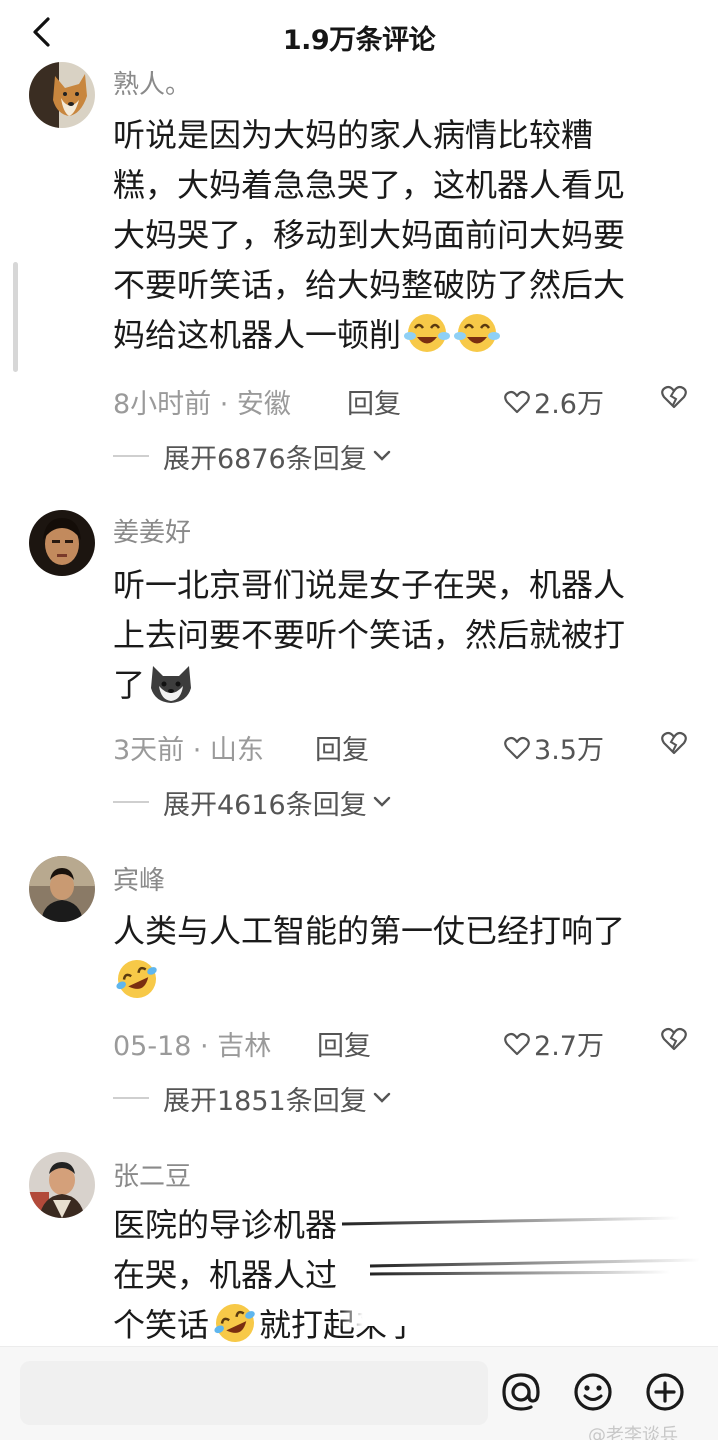  I want to click on scroll-indicator, so click(15, 317).